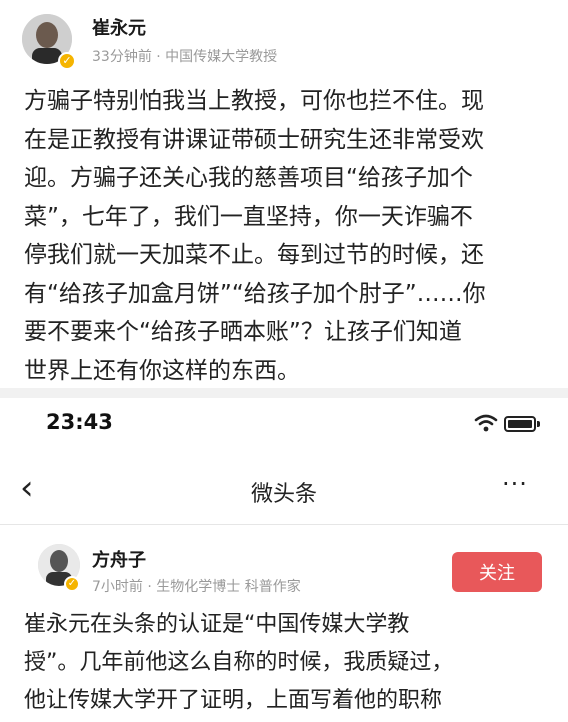  What do you see at coordinates (162, 370) in the screenshot?
I see `post-line: 世界上还有你这样的东西。` at bounding box center [162, 370].